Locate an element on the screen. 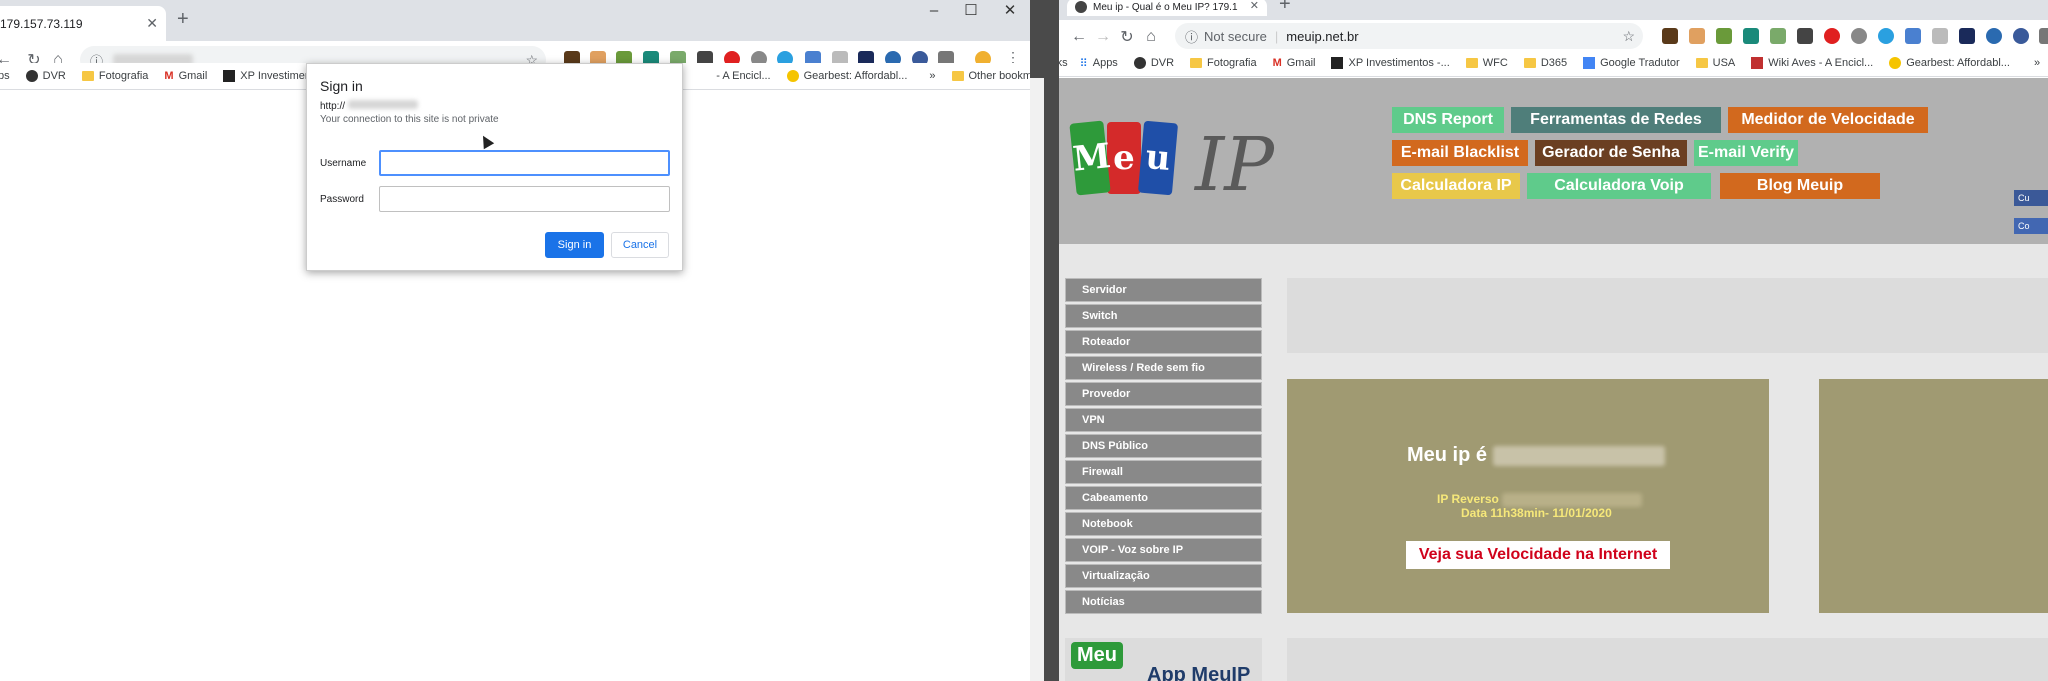 Image resolution: width=2048 pixels, height=681 pixels. bookmark-label: USA is located at coordinates (1724, 63).